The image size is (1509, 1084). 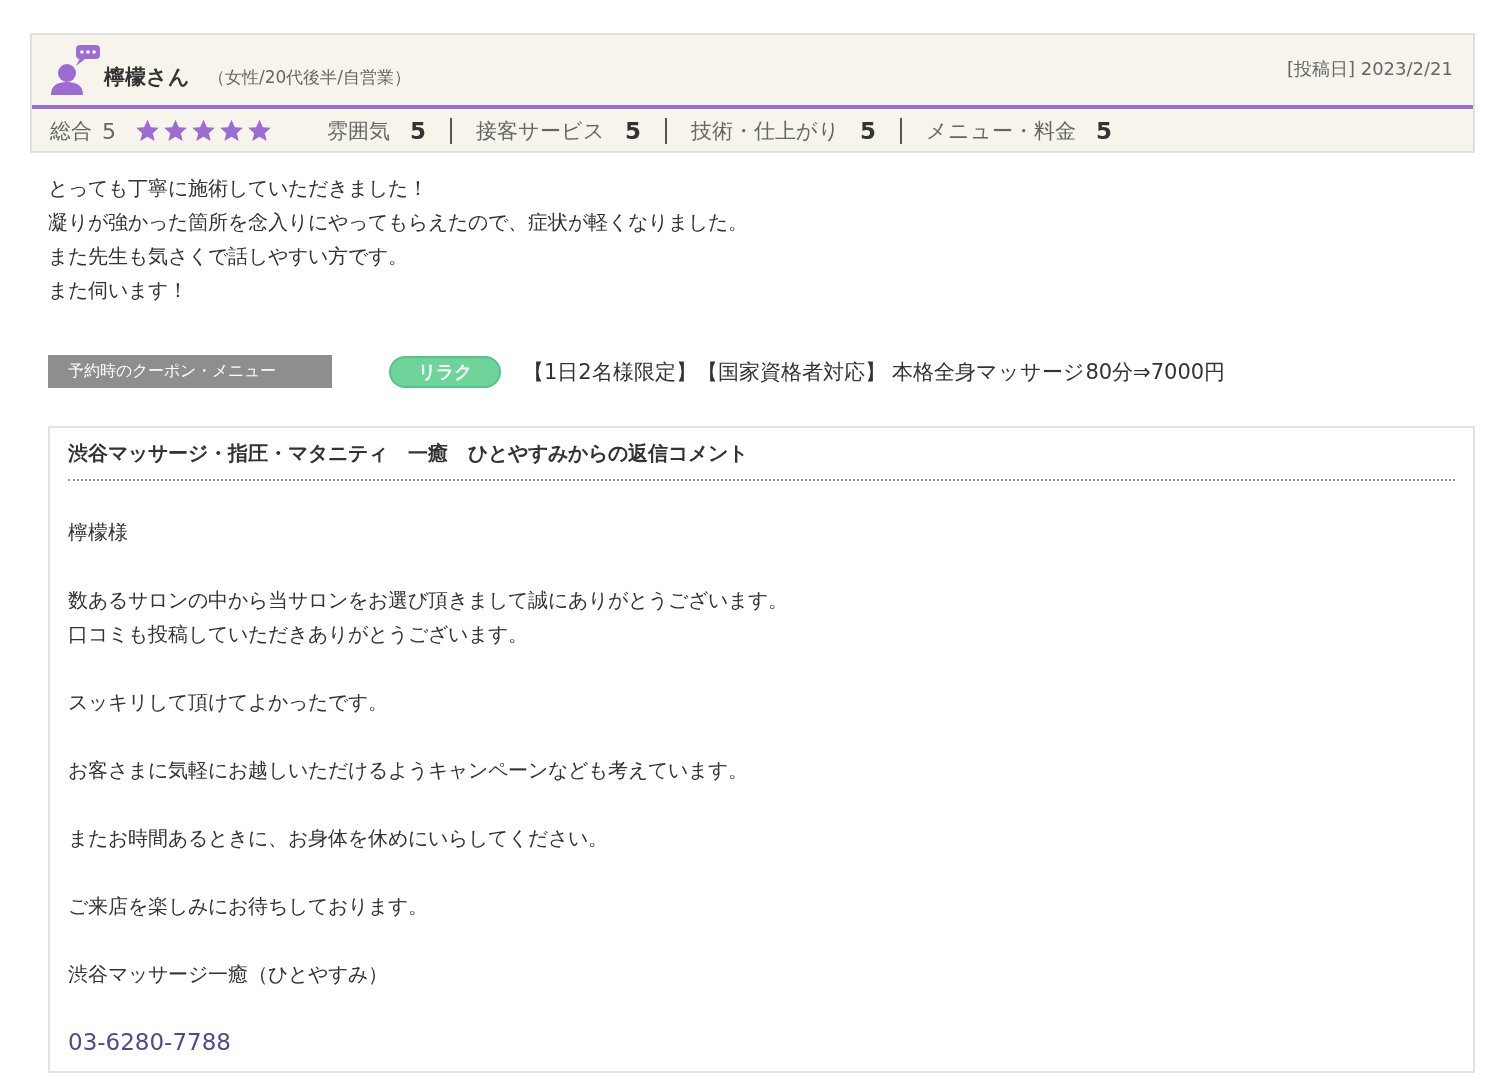 I want to click on posted-date: [投稿日] 2023/2/21, so click(x=1369, y=69).